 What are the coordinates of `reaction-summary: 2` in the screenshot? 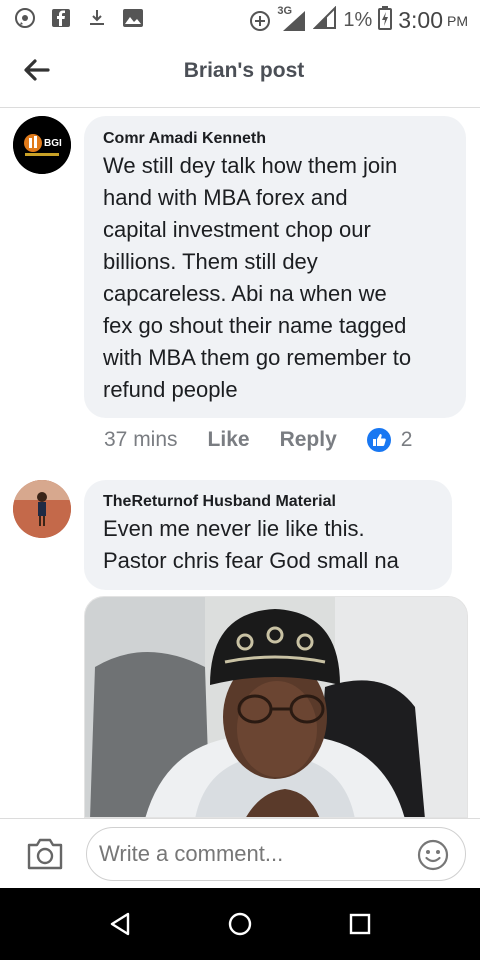 It's located at (389, 440).